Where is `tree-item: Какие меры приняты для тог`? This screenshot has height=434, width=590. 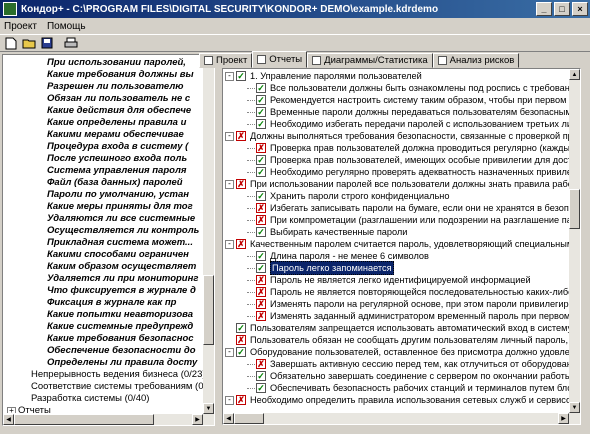 tree-item: Какие меры приняты для тог is located at coordinates (120, 207).